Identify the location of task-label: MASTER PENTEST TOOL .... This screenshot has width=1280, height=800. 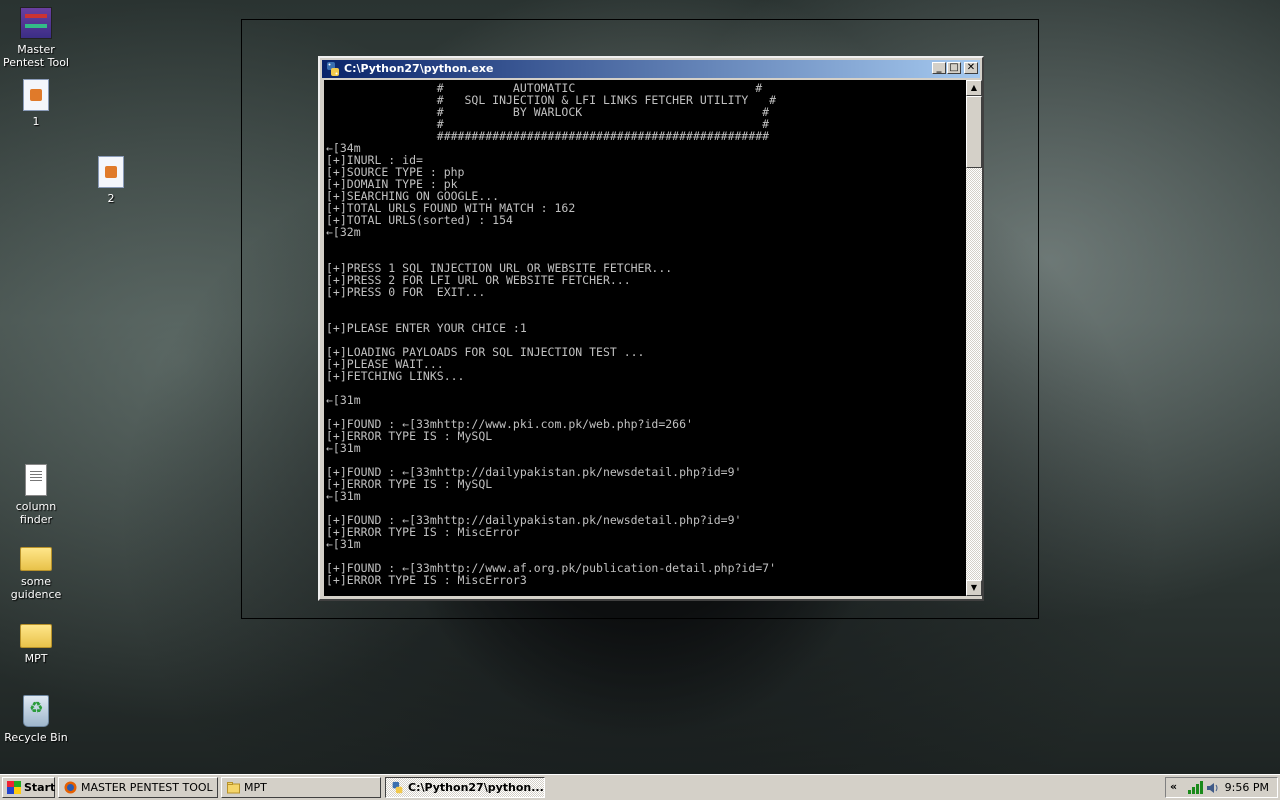
(149, 787).